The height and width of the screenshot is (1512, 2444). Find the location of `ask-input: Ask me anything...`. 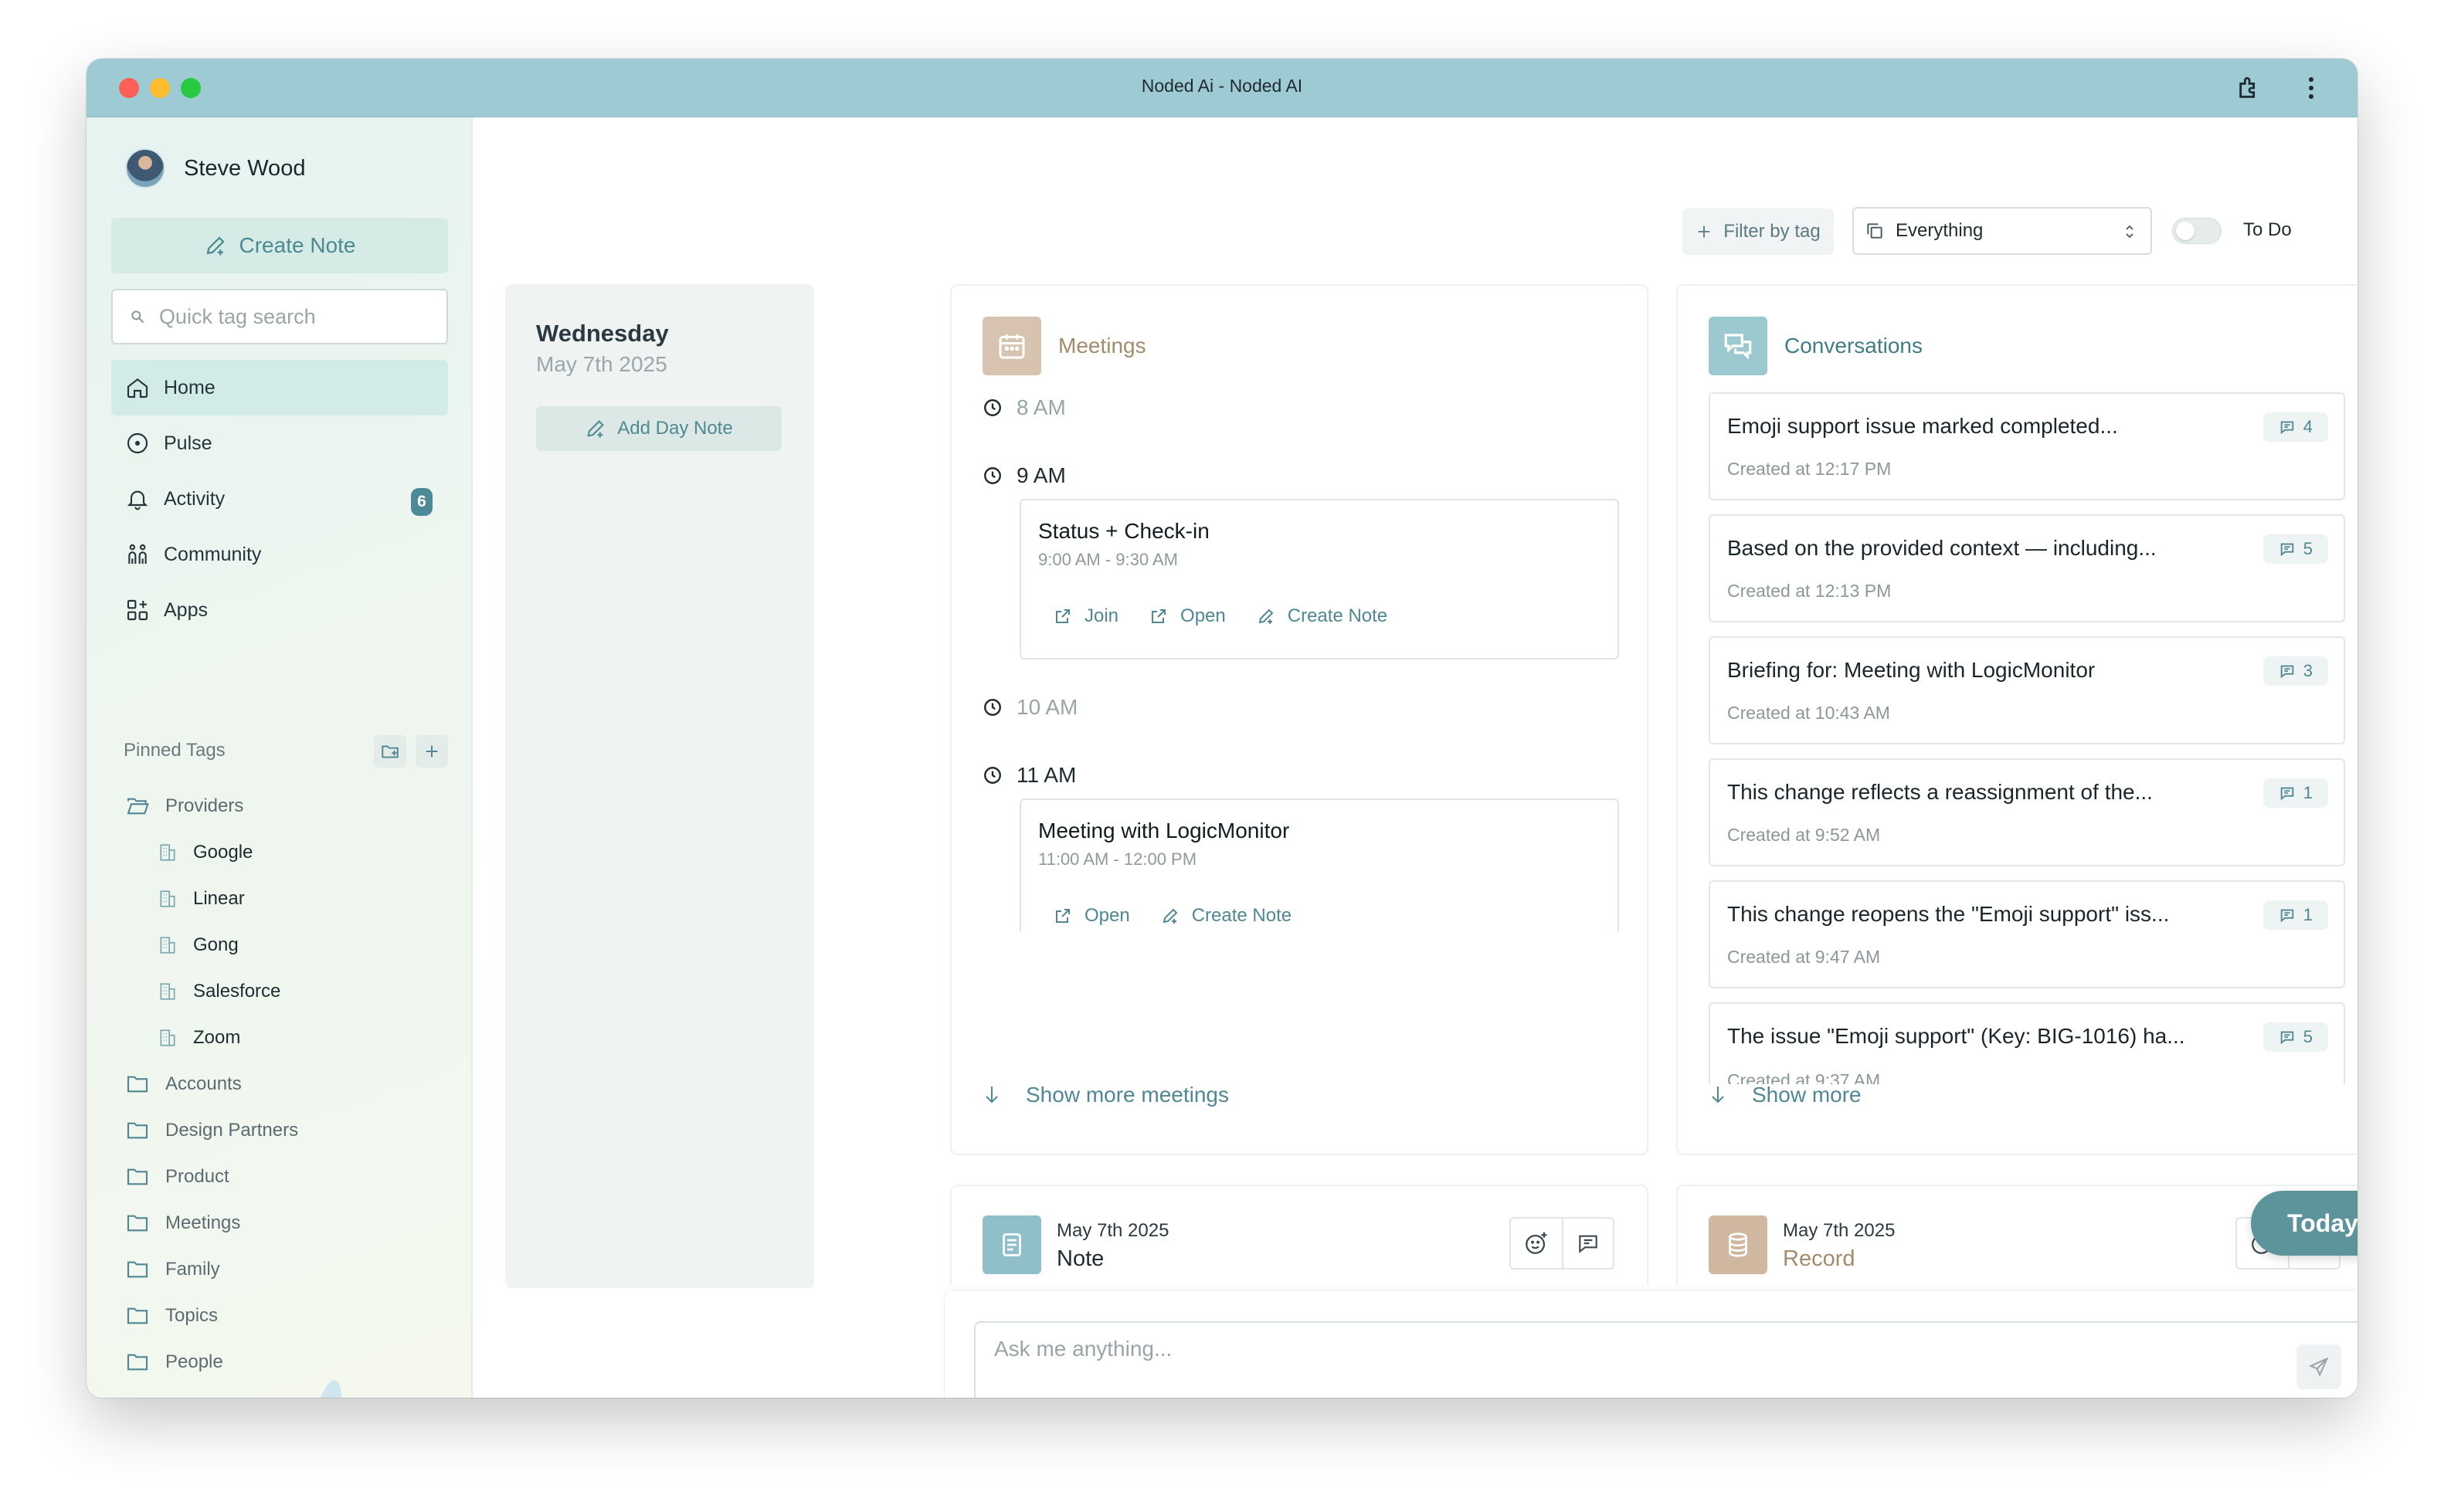

ask-input: Ask me anything... is located at coordinates (1665, 1359).